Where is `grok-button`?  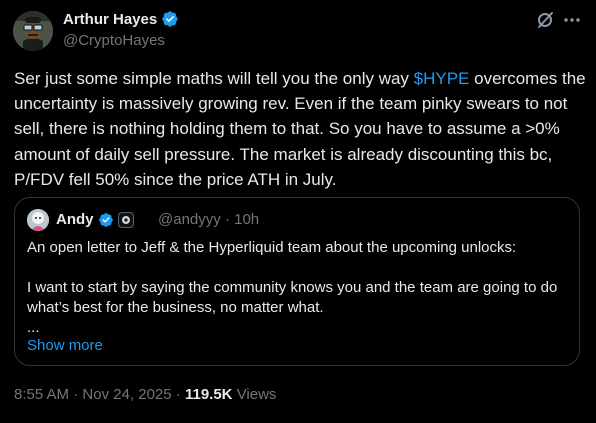
grok-button is located at coordinates (545, 20).